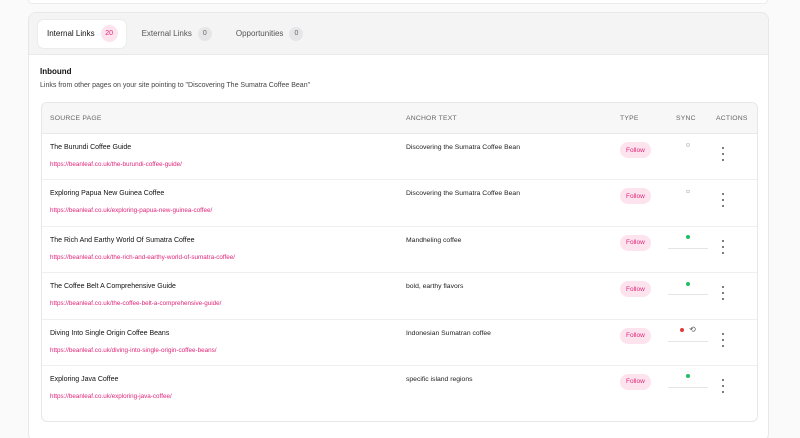 This screenshot has width=800, height=438. I want to click on source-page-title: Exploring Java Coffee, so click(84, 379).